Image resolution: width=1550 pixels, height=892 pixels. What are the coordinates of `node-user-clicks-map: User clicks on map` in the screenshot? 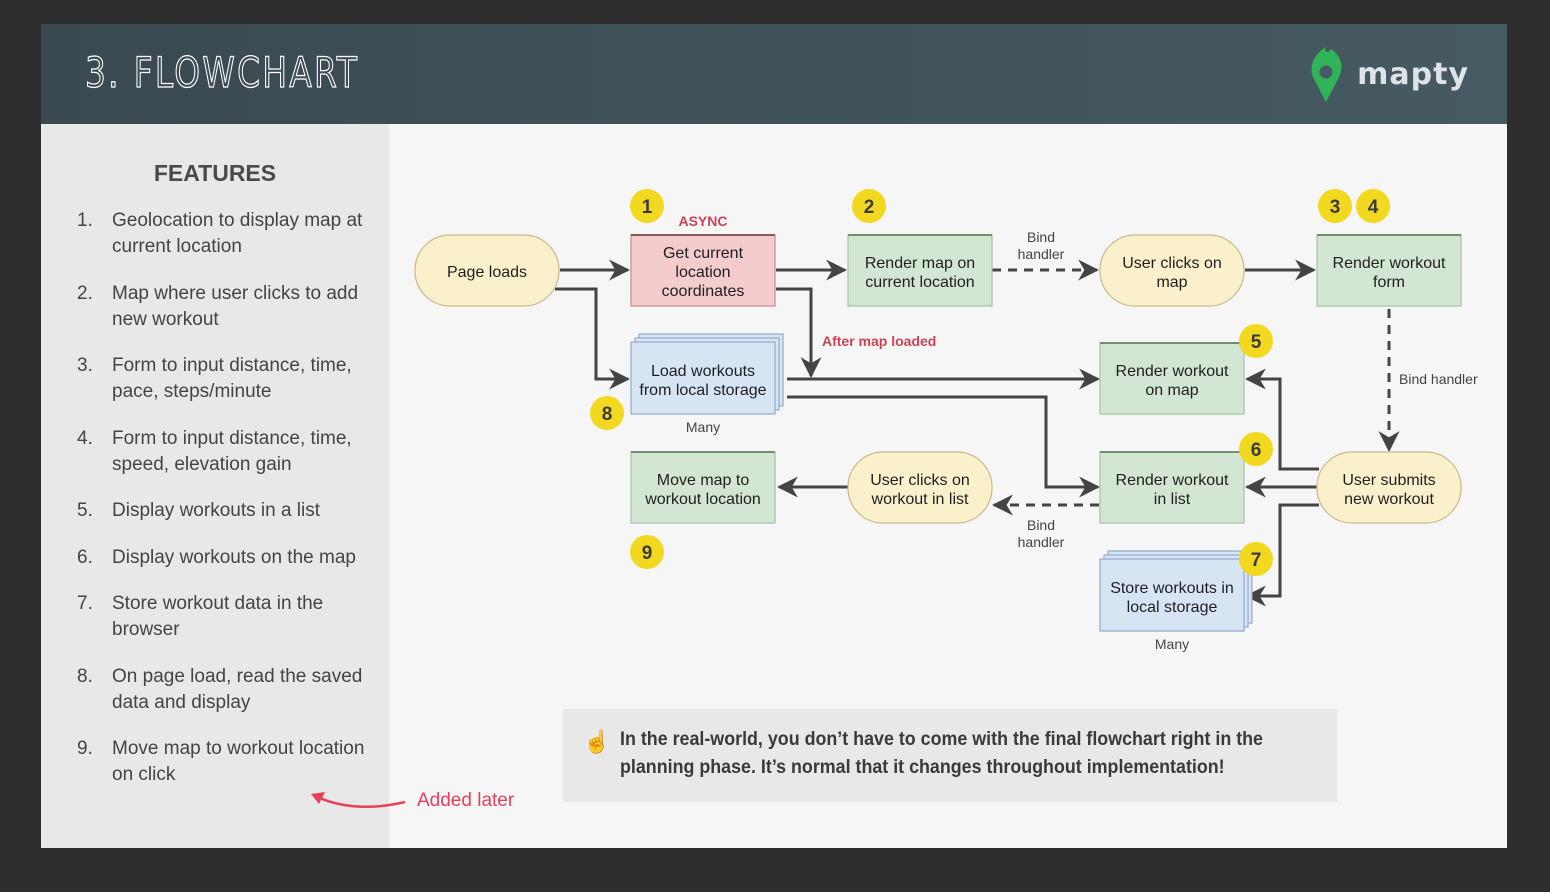 It's located at (1172, 270).